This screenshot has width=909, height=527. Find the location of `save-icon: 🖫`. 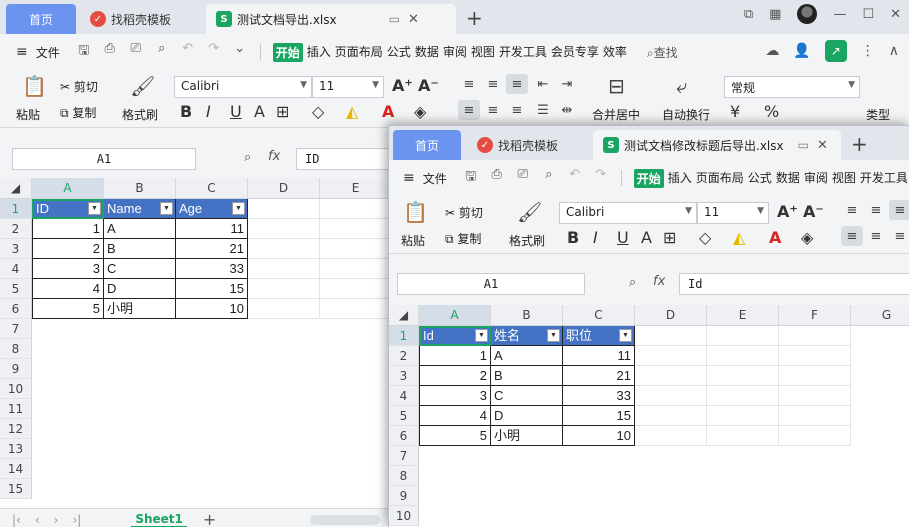

save-icon: 🖫 is located at coordinates (84, 52).